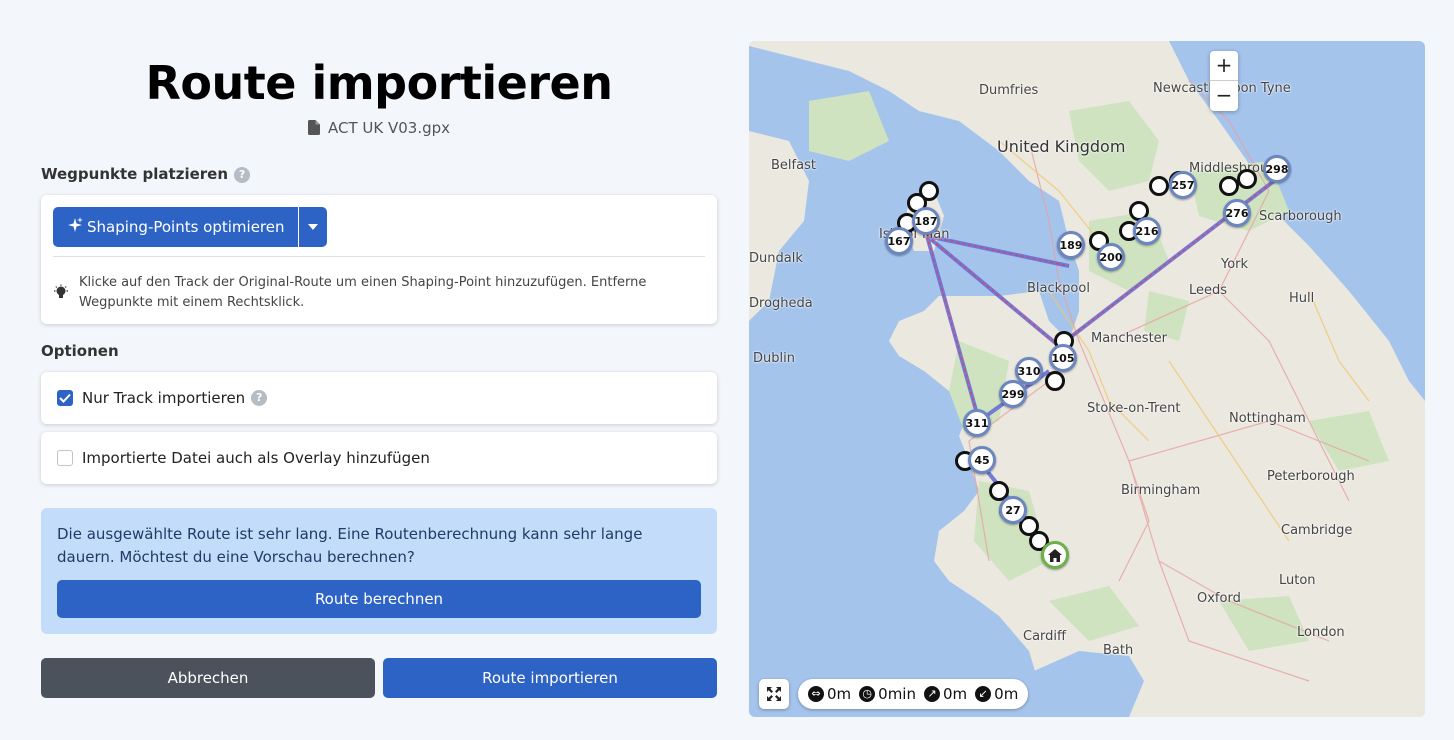  I want to click on map-place-label: Cardiff, so click(1044, 636).